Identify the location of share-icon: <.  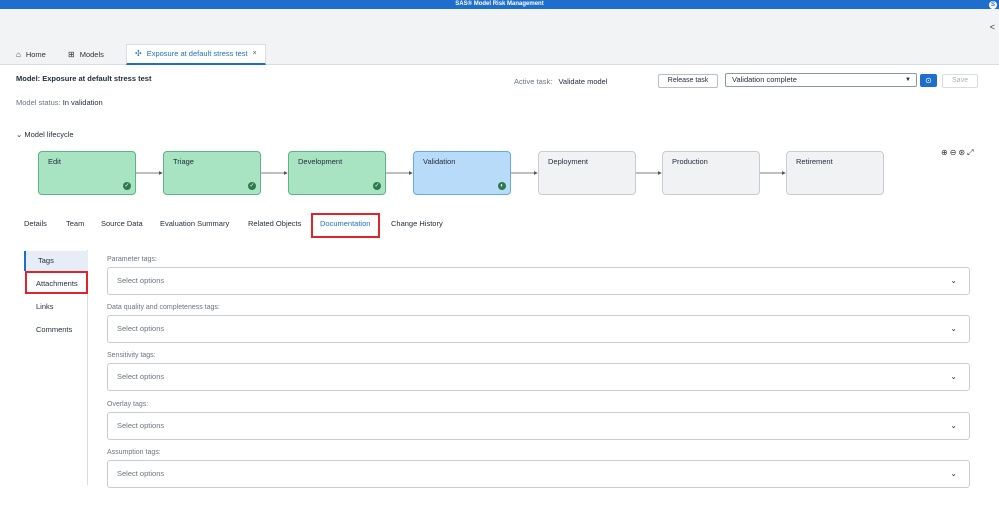
(992, 27).